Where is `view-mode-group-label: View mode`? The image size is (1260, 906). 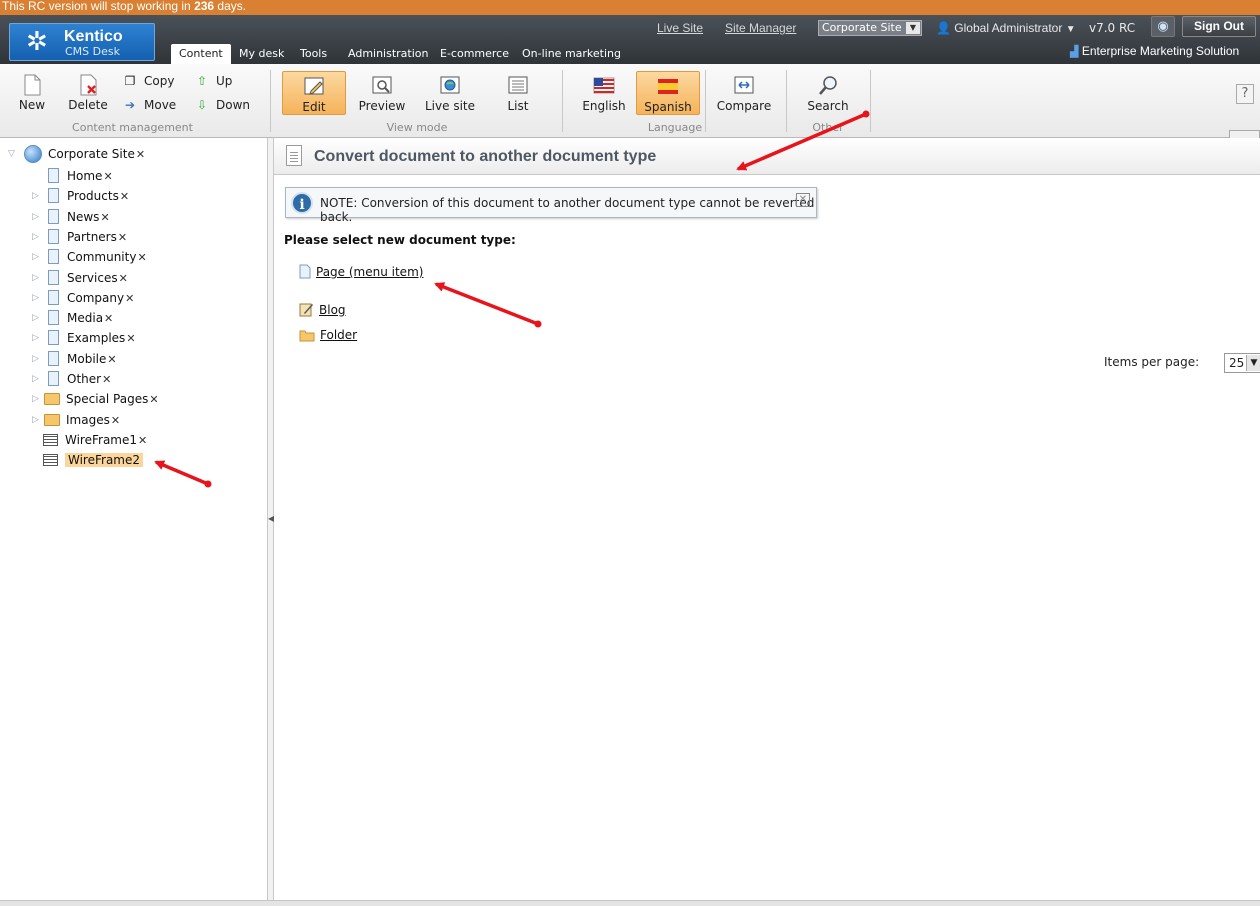
view-mode-group-label: View mode is located at coordinates (417, 127).